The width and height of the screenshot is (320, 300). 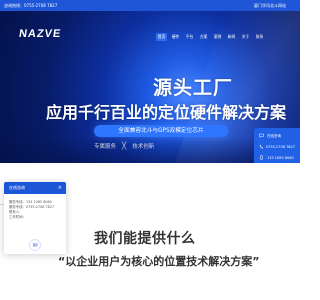 I want to click on mobile-icon, so click(x=261, y=157).